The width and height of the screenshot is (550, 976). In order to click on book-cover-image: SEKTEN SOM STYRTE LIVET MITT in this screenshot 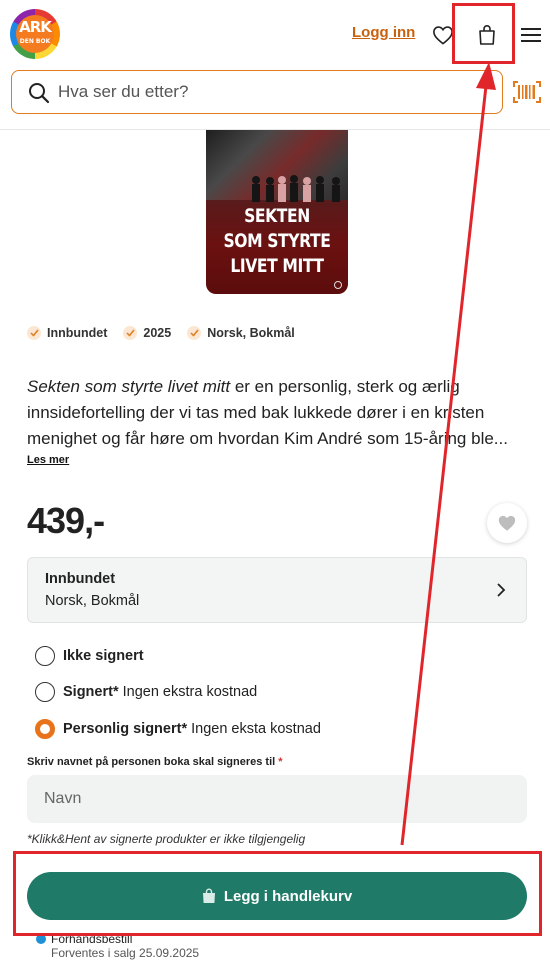, I will do `click(277, 212)`.